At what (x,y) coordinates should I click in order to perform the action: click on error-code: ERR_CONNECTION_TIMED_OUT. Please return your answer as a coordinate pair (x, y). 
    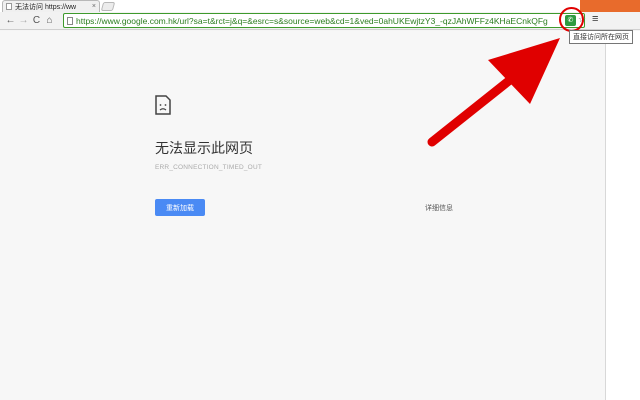
    Looking at the image, I should click on (209, 167).